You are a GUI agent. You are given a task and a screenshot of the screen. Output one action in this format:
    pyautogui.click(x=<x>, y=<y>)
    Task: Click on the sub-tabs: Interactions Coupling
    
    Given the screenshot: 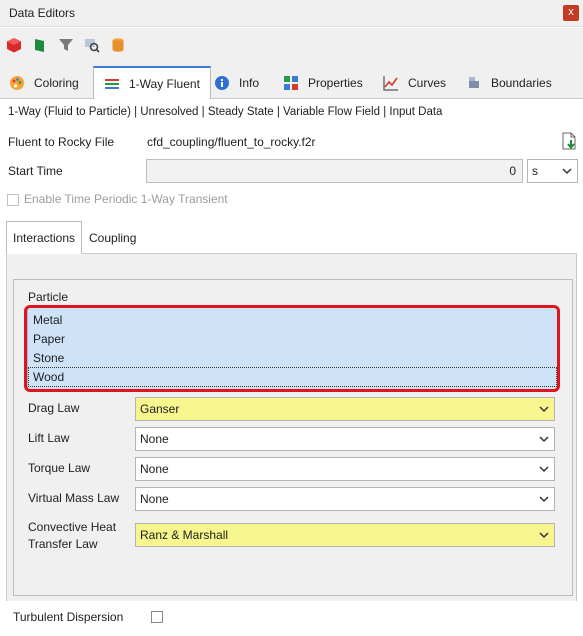 What is the action you would take?
    pyautogui.click(x=291, y=236)
    